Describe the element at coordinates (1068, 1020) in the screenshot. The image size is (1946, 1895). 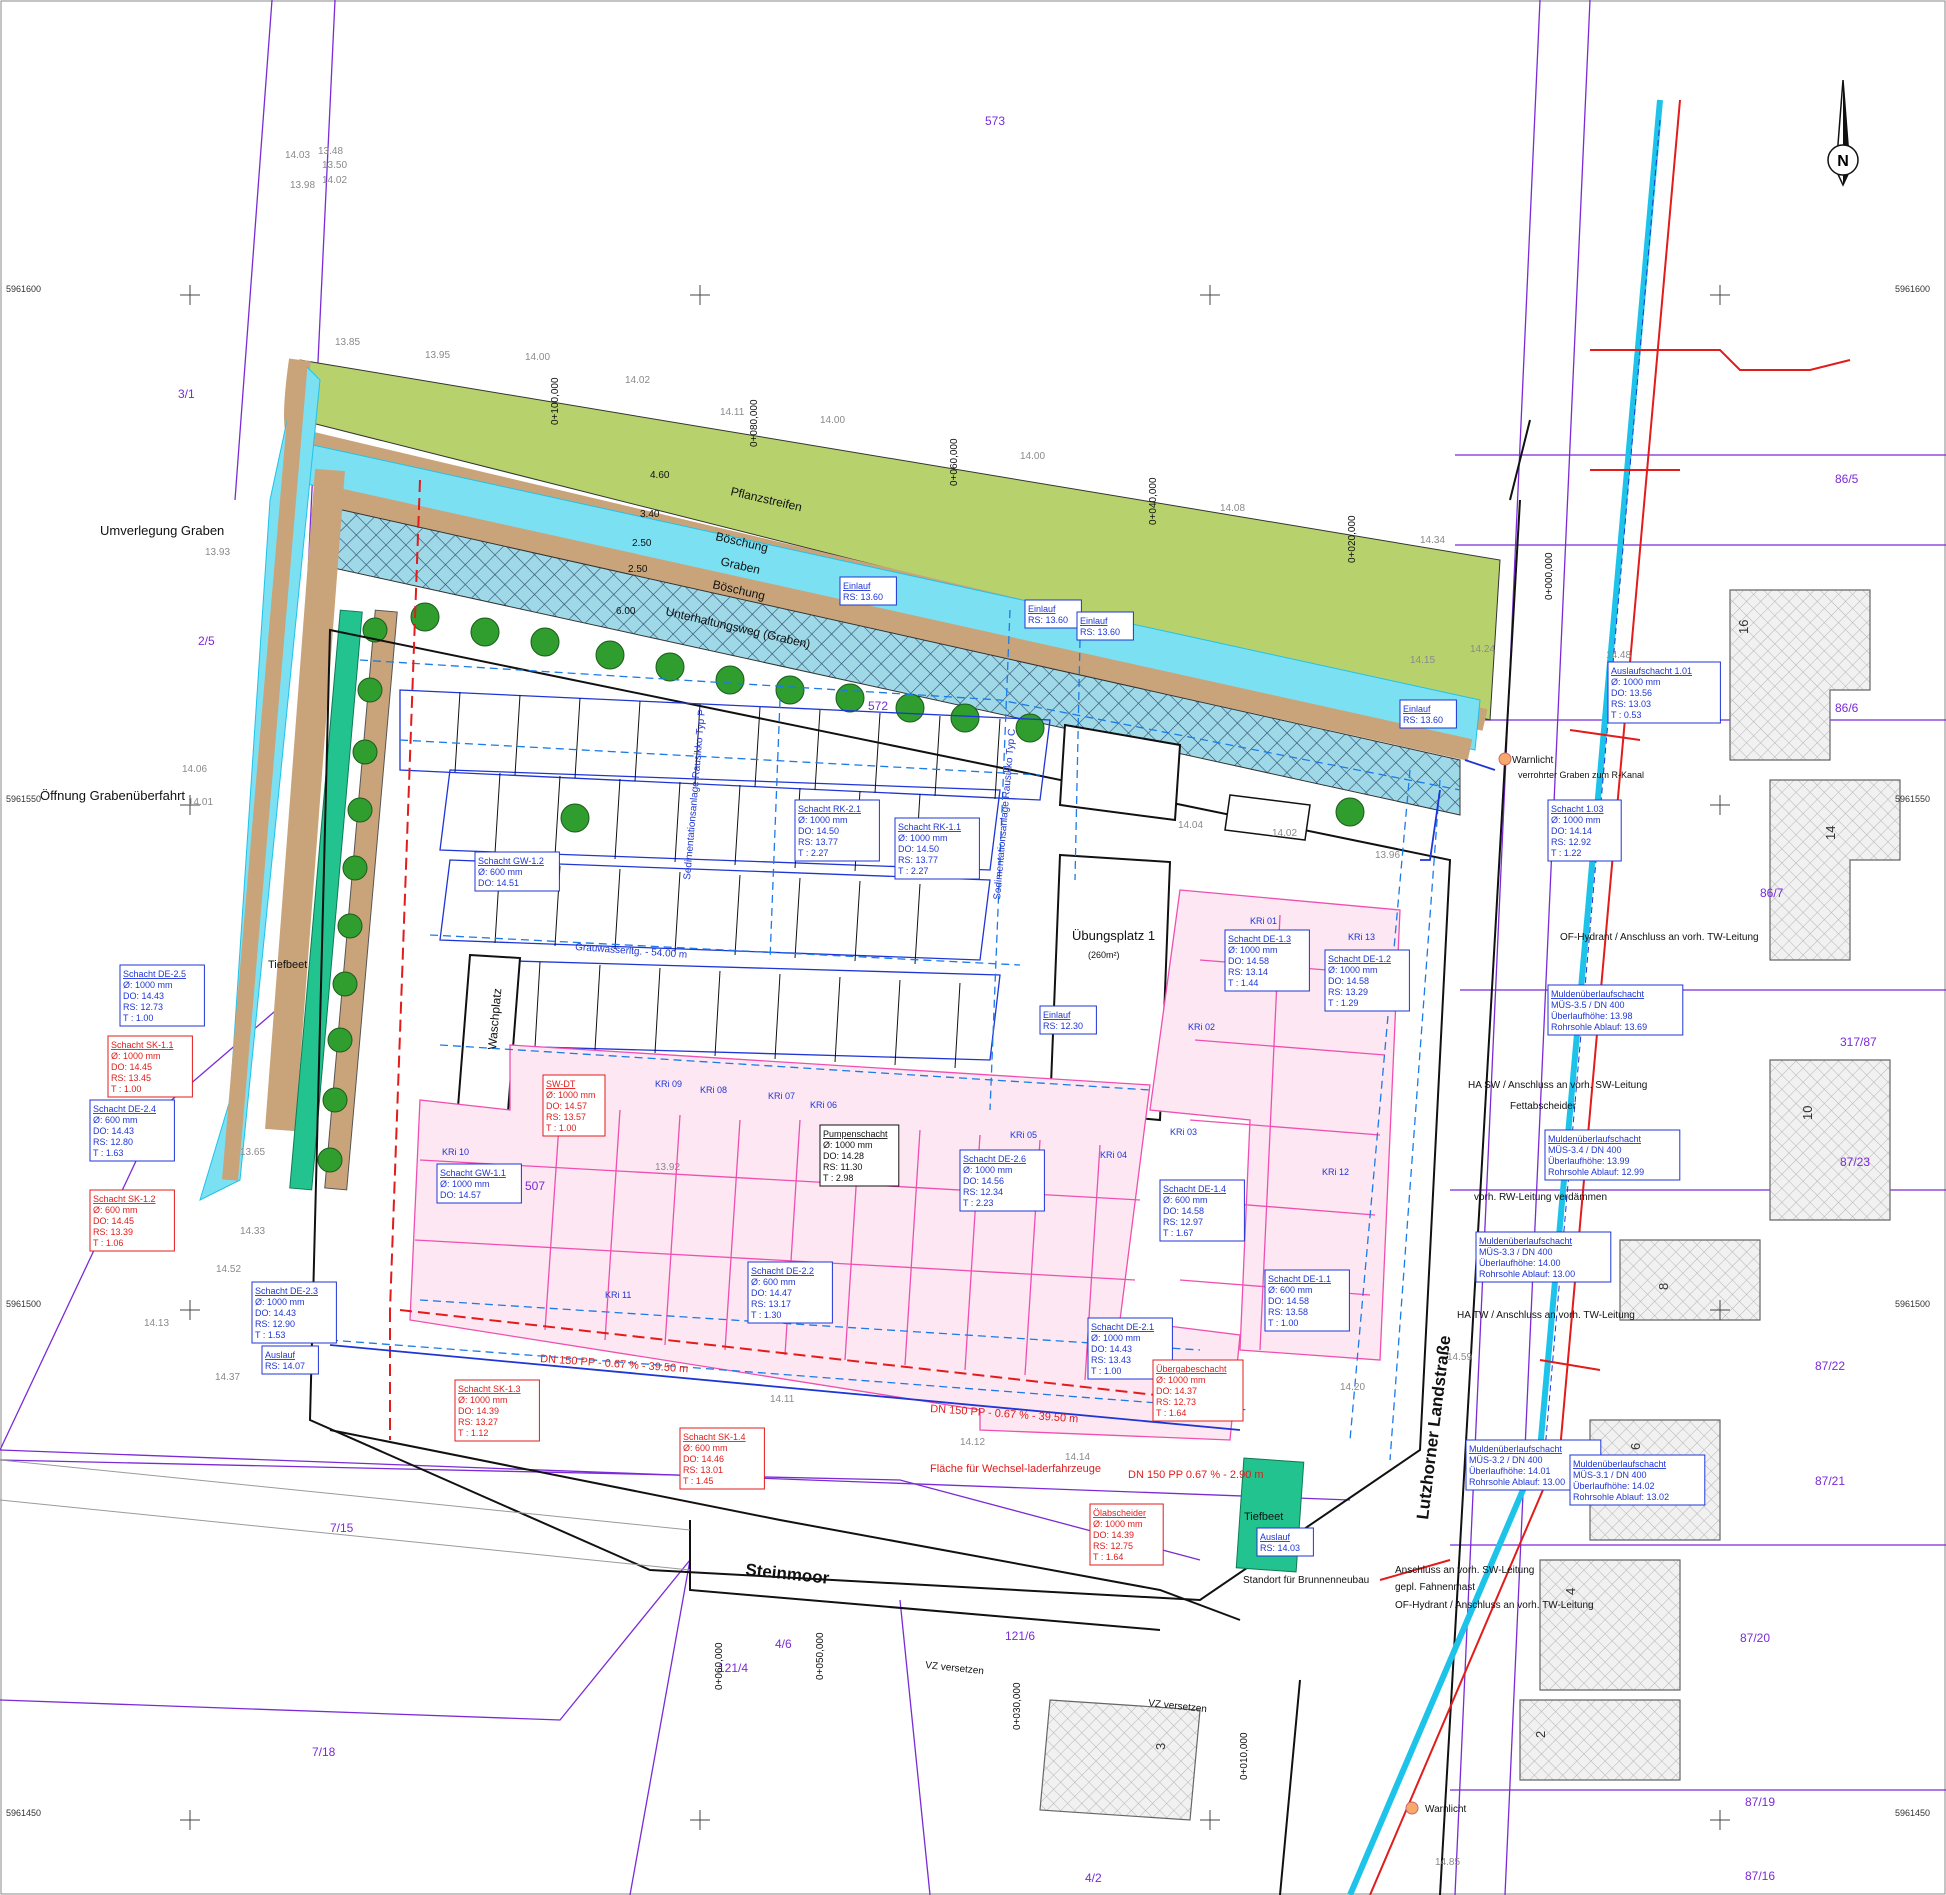
I see `box-einlauf5: EinlaufRS: 12.30` at that location.